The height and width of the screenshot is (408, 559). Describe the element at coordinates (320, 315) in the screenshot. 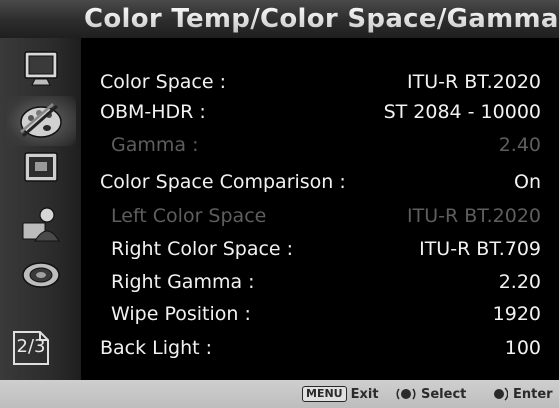

I see `menu-row-wipe-position: Wipe Position : 1920` at that location.